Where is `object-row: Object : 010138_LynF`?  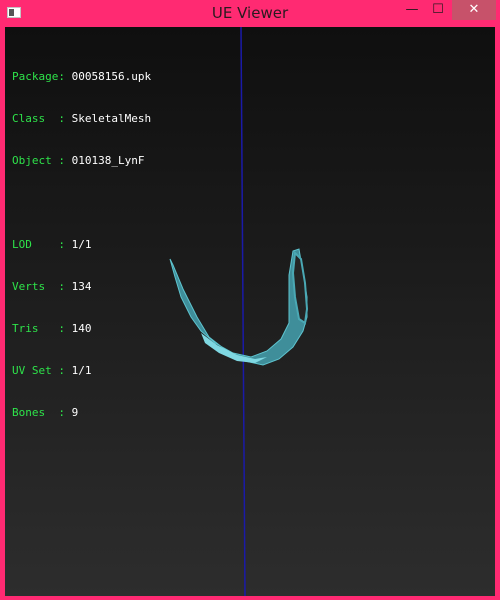
object-row: Object : 010138_LynF is located at coordinates (81, 161).